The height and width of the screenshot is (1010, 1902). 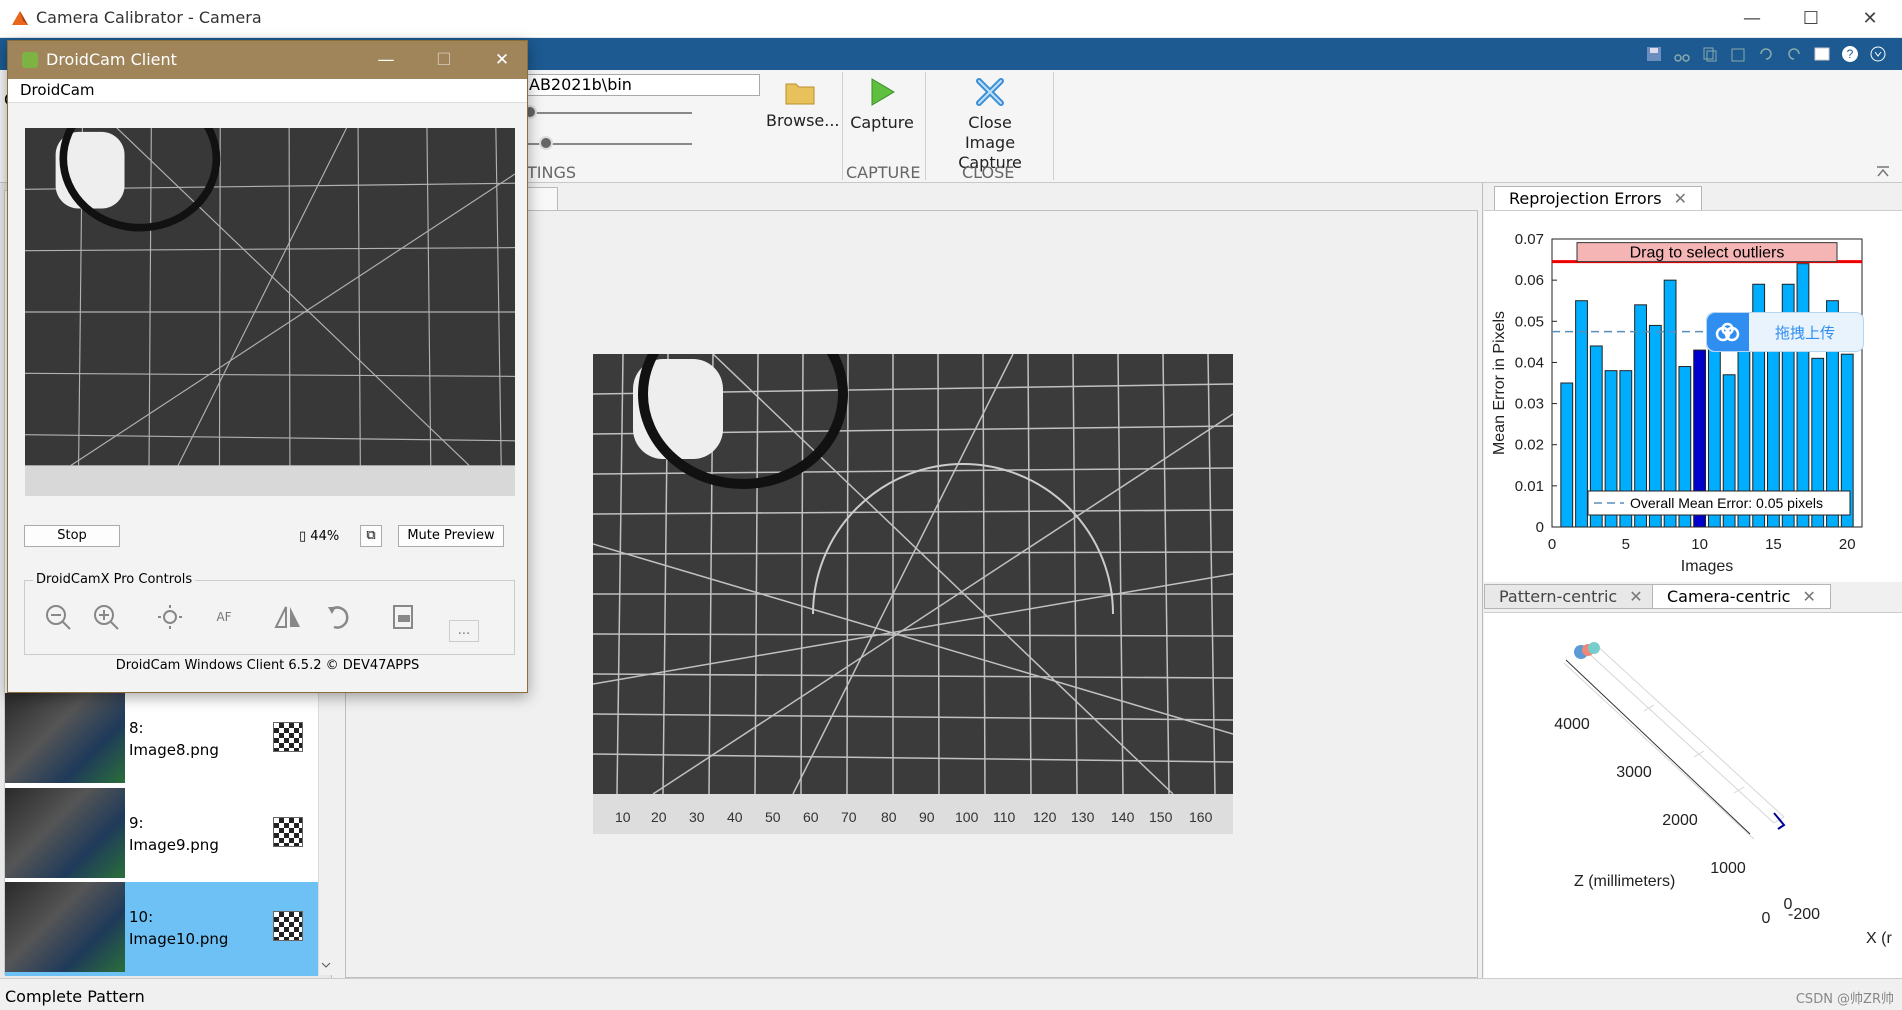 What do you see at coordinates (325, 536) in the screenshot?
I see `battery-level: 44%` at bounding box center [325, 536].